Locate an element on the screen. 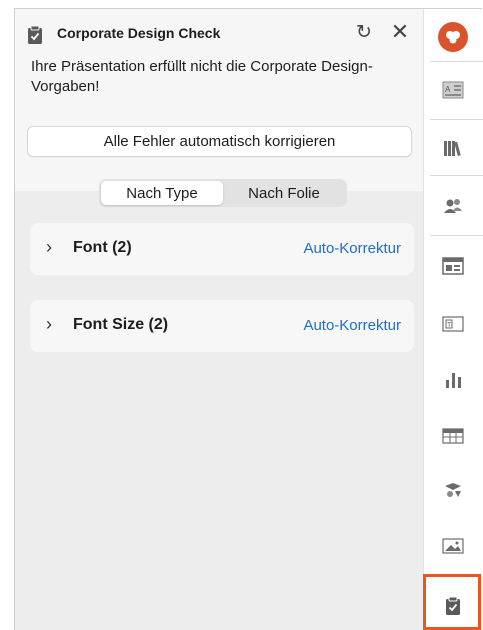 This screenshot has width=483, height=630. active-item-highlight is located at coordinates (452, 602).